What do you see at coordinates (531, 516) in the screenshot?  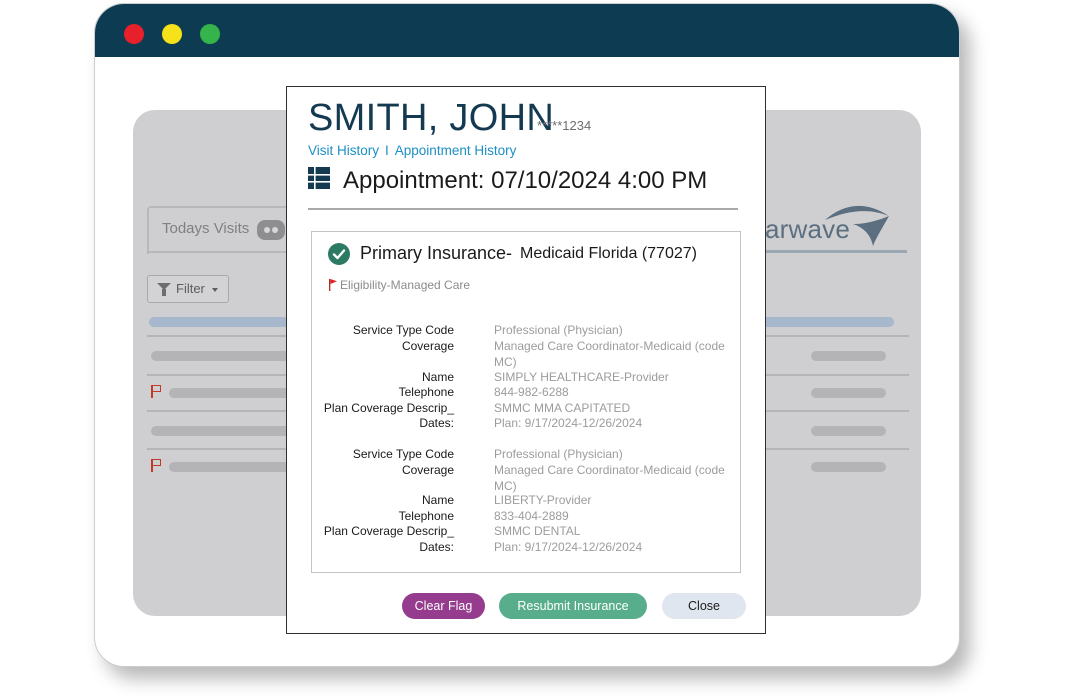 I see `telephone-value: 833-404-2889` at bounding box center [531, 516].